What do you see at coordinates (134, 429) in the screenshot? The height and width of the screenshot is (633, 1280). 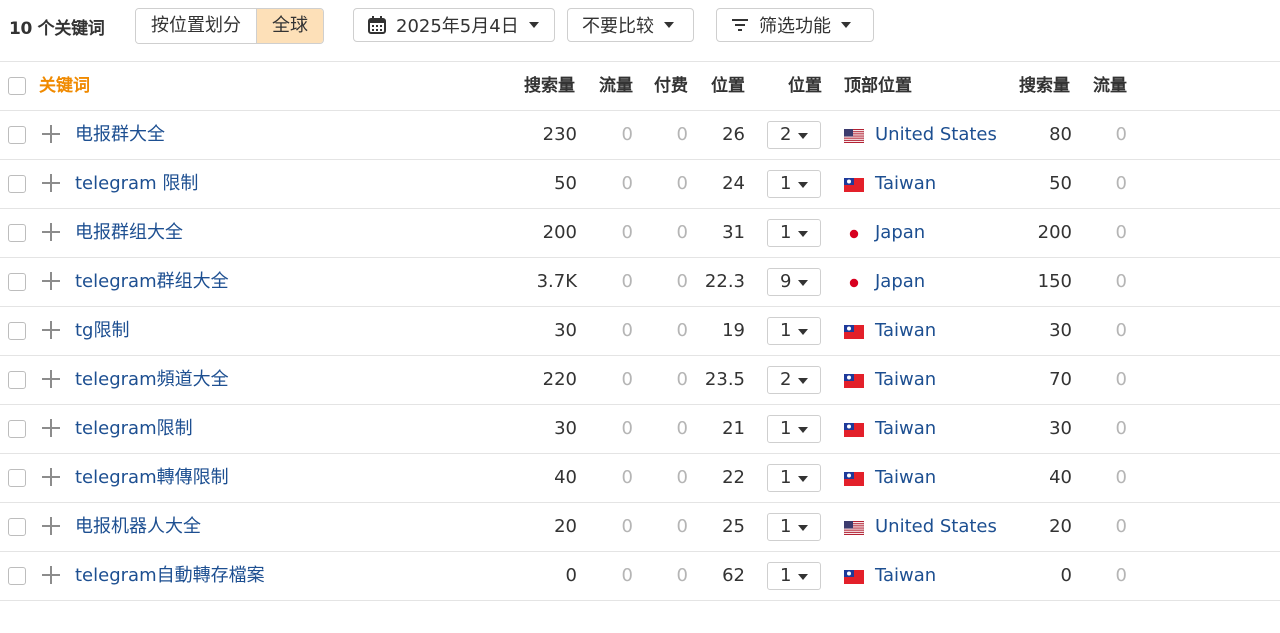 I see `keyword-link: telegram限制` at bounding box center [134, 429].